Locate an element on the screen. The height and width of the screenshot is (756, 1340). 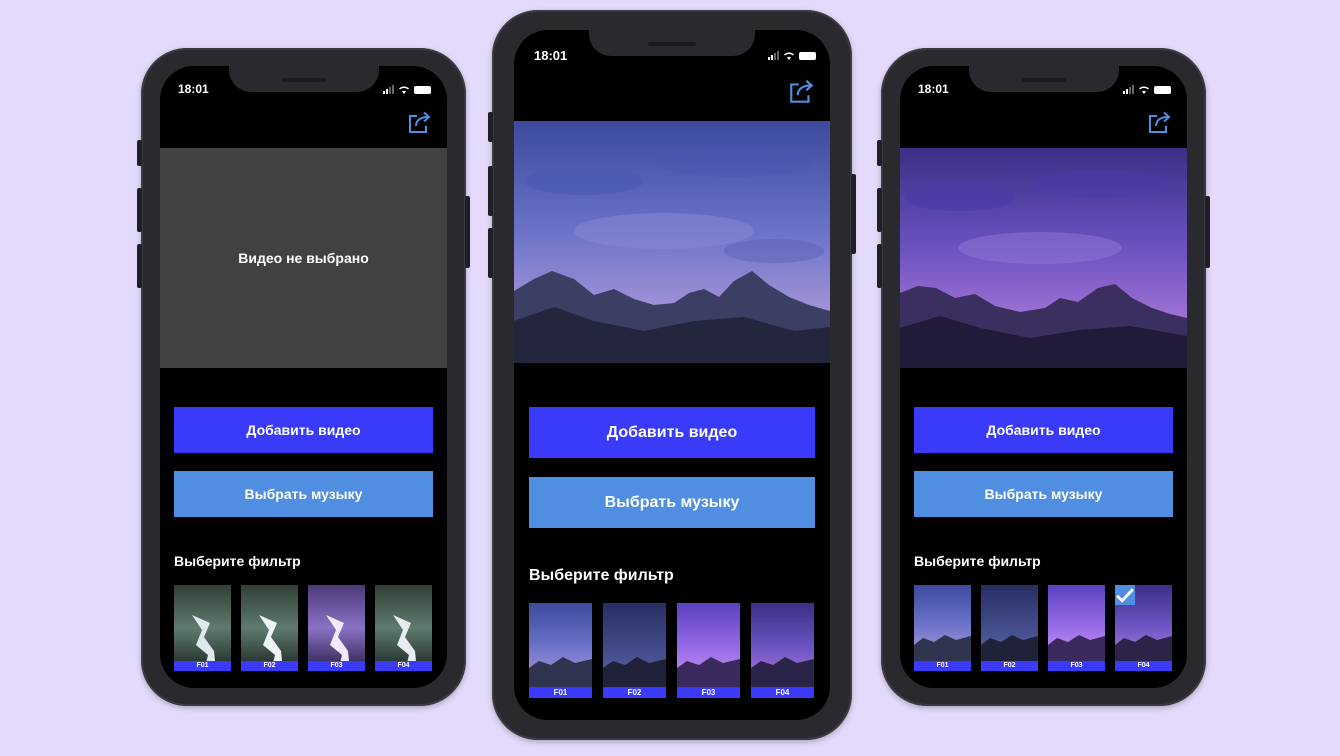
no-video-label: Видео не выбрано is located at coordinates (303, 258).